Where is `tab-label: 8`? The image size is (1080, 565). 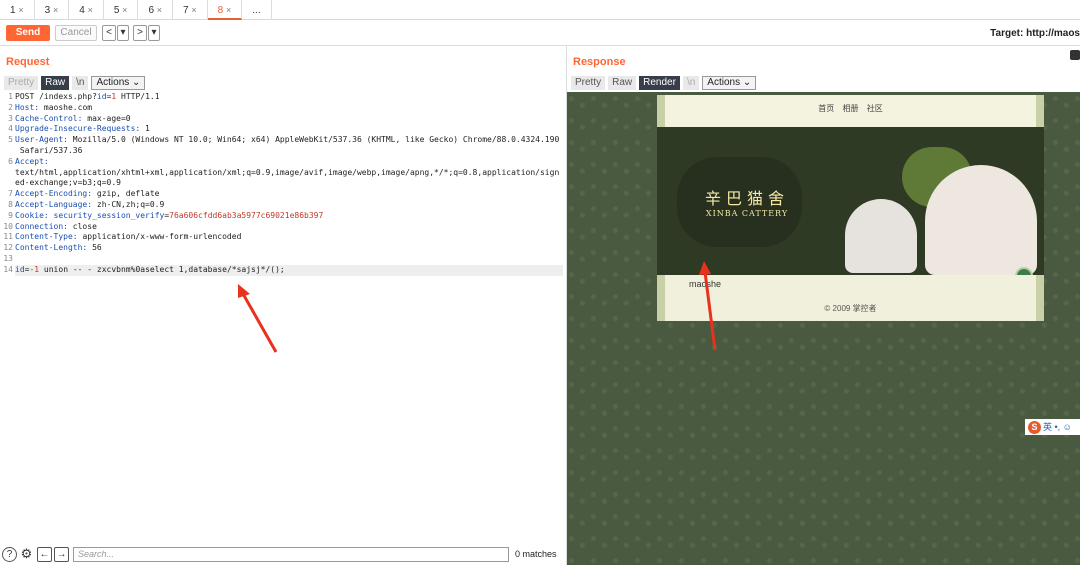 tab-label: 8 is located at coordinates (220, 10).